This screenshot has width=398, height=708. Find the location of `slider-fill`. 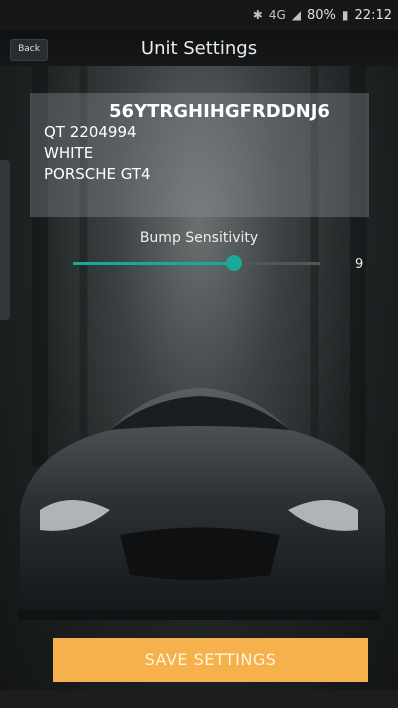

slider-fill is located at coordinates (153, 263).